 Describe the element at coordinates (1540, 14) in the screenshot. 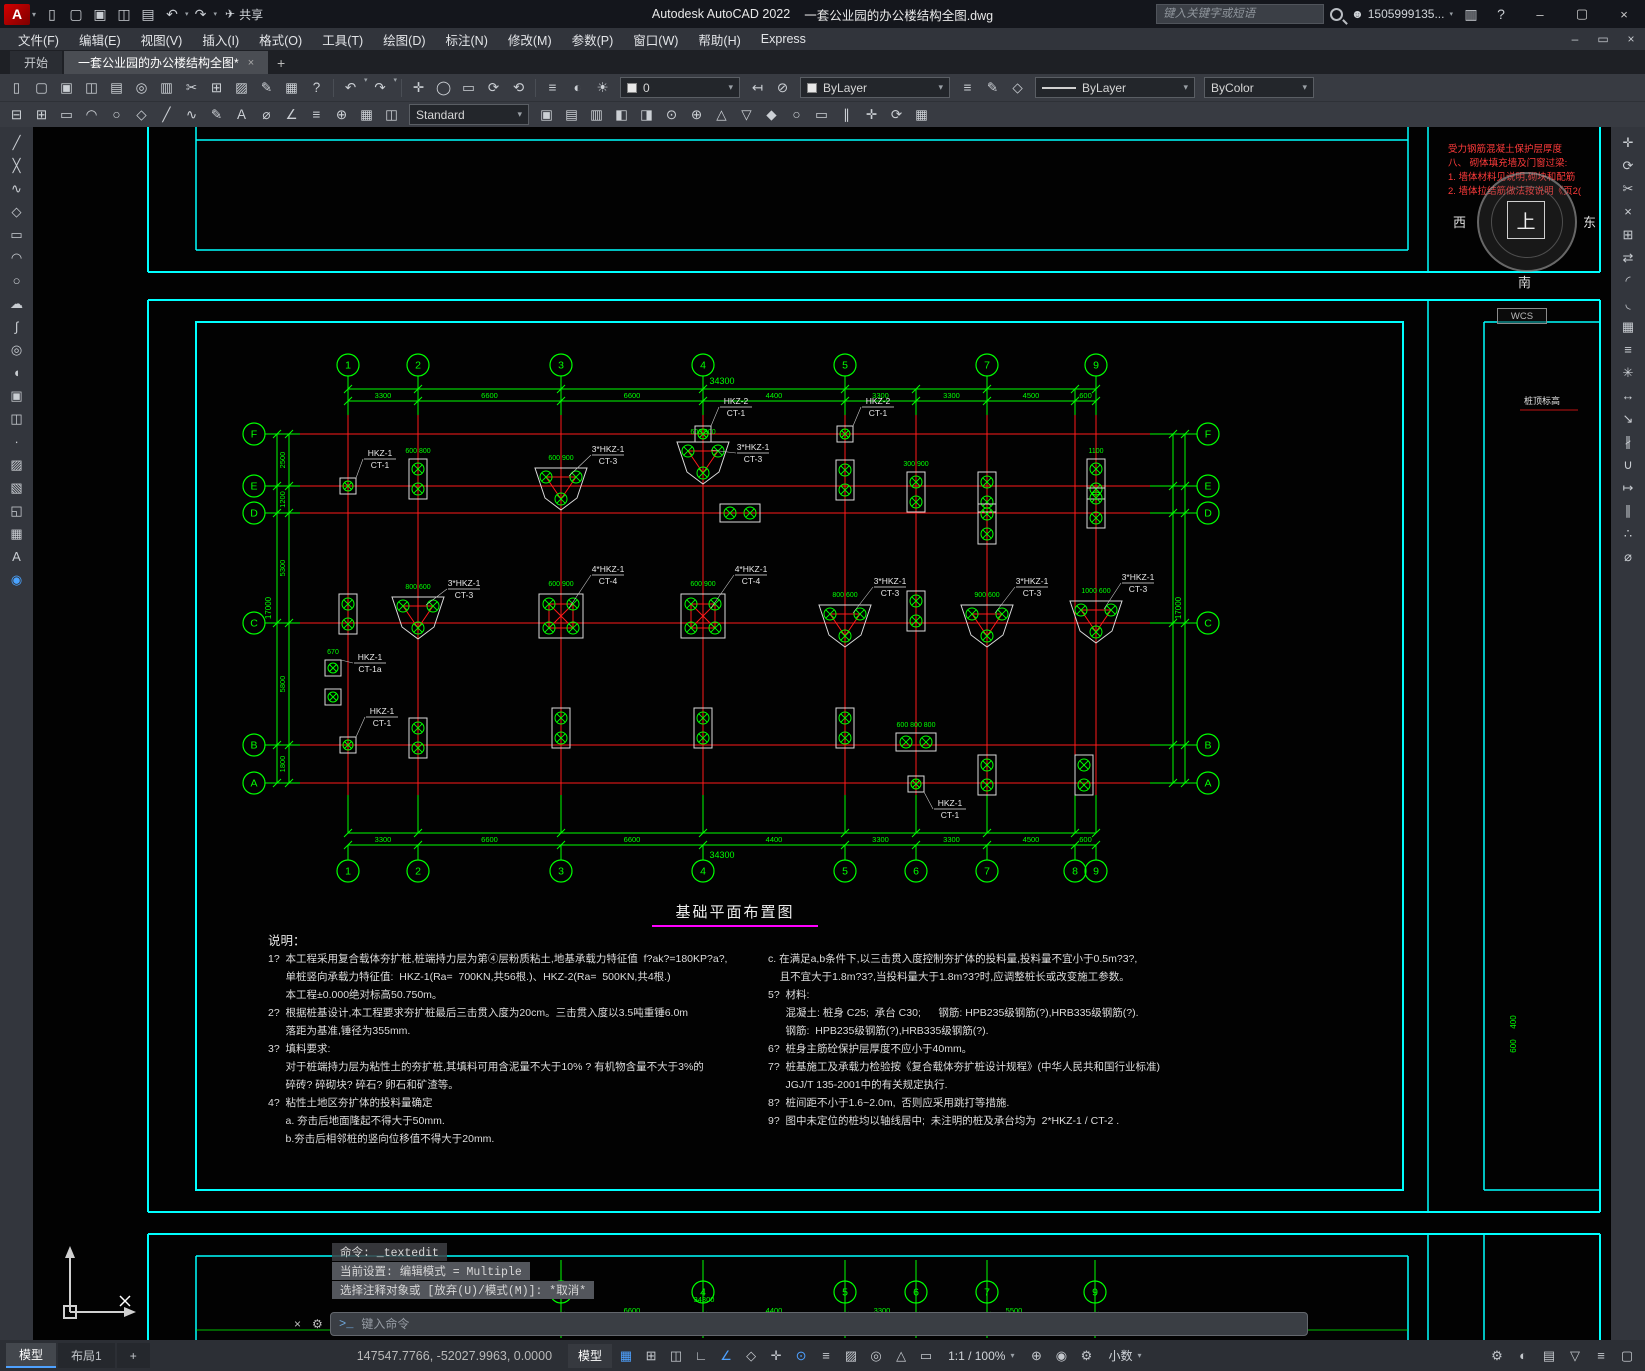

I see `minimize-button: –` at that location.